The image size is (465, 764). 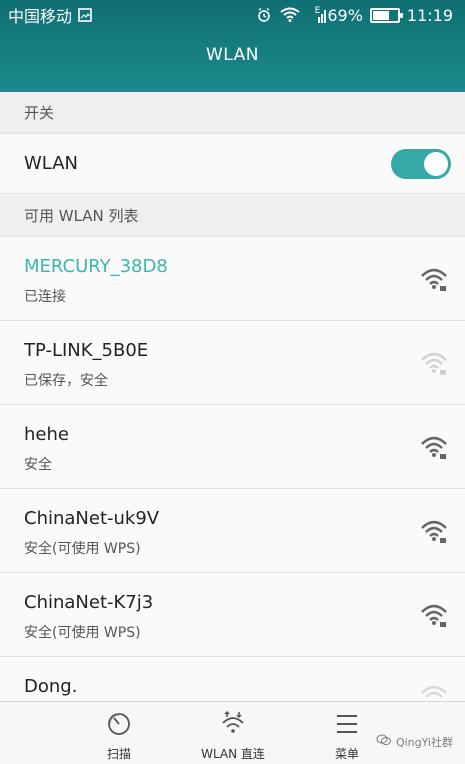 What do you see at coordinates (51, 686) in the screenshot?
I see `network-name: Dong.` at bounding box center [51, 686].